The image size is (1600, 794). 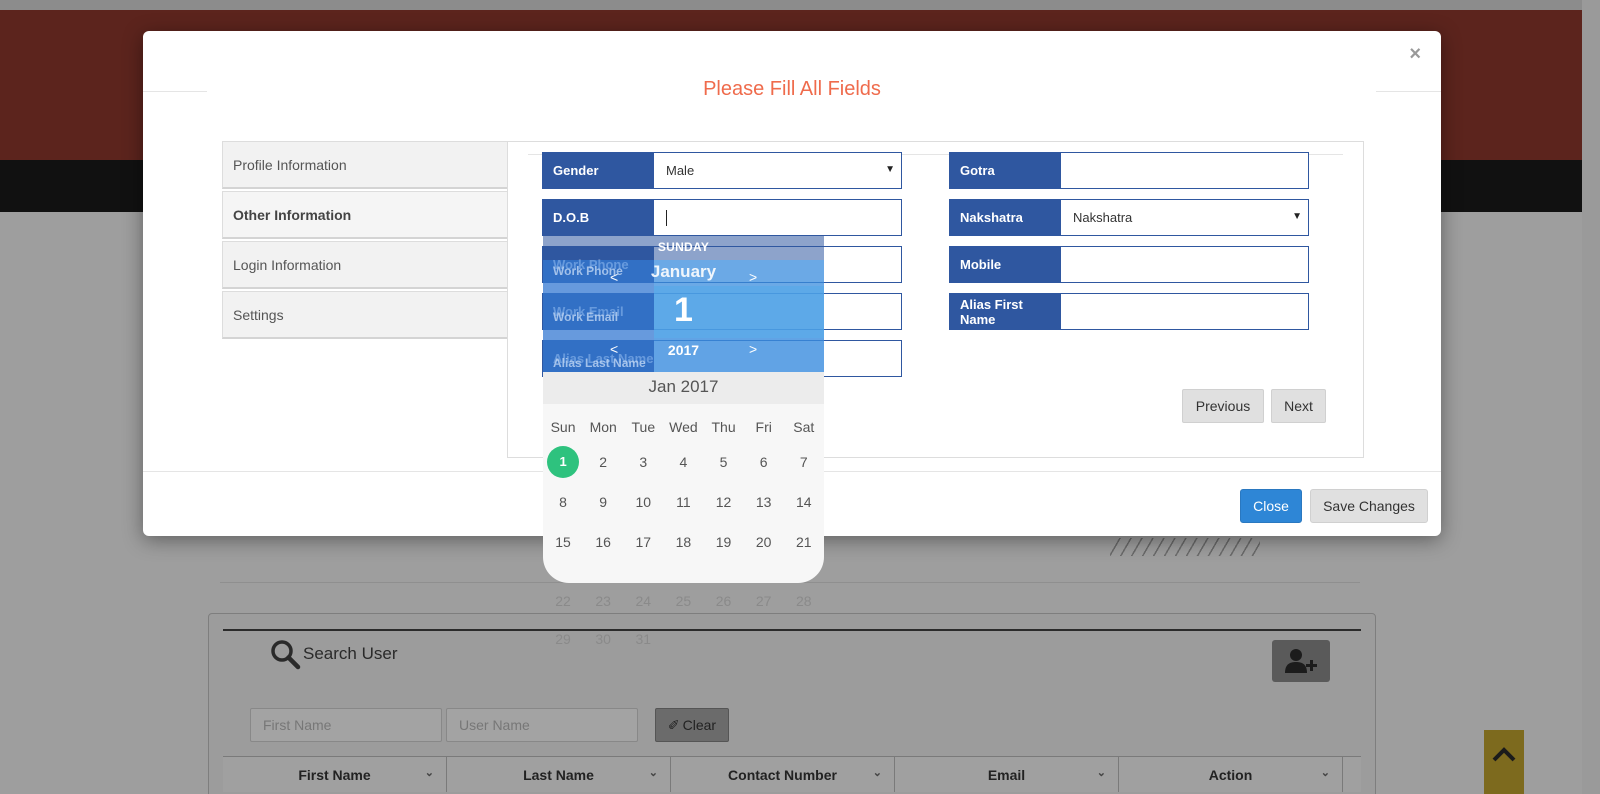 I want to click on calendar-day: 2, so click(x=603, y=462).